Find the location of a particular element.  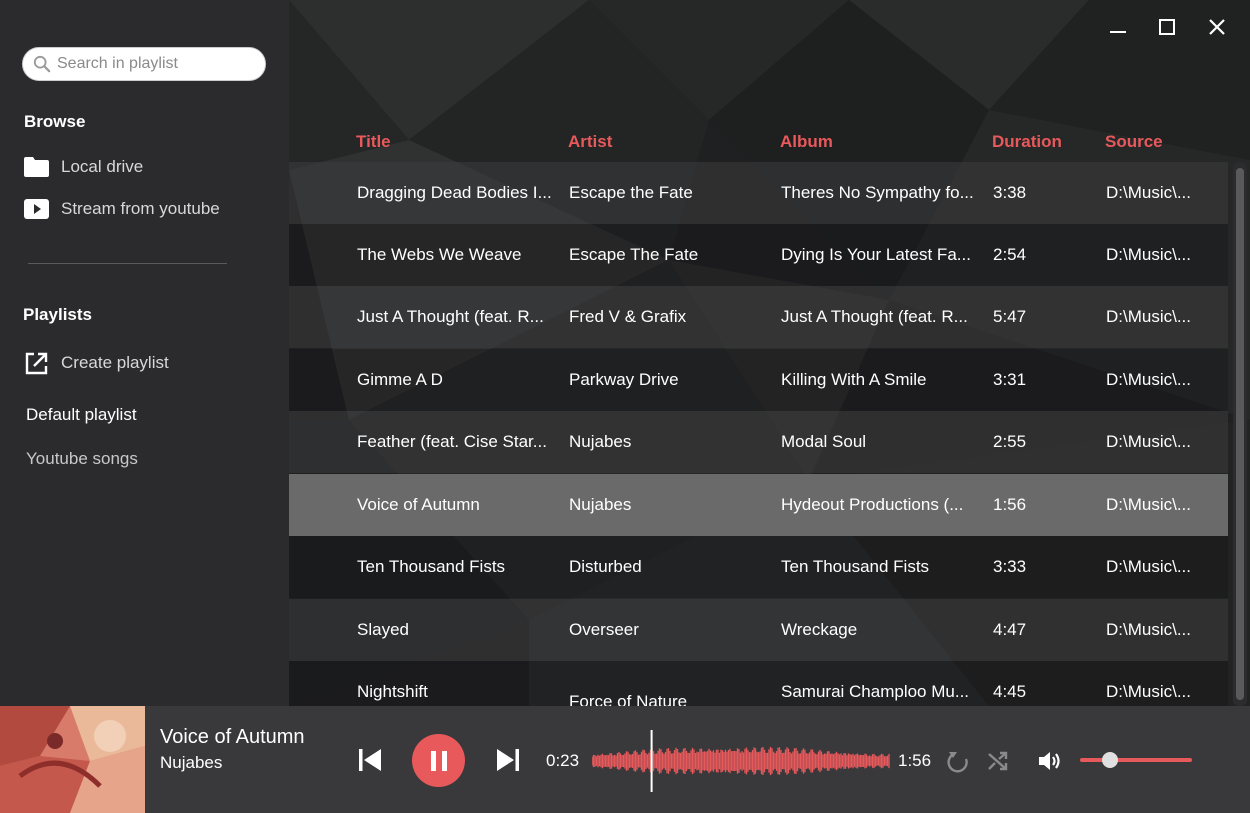

previous-button is located at coordinates (370, 760).